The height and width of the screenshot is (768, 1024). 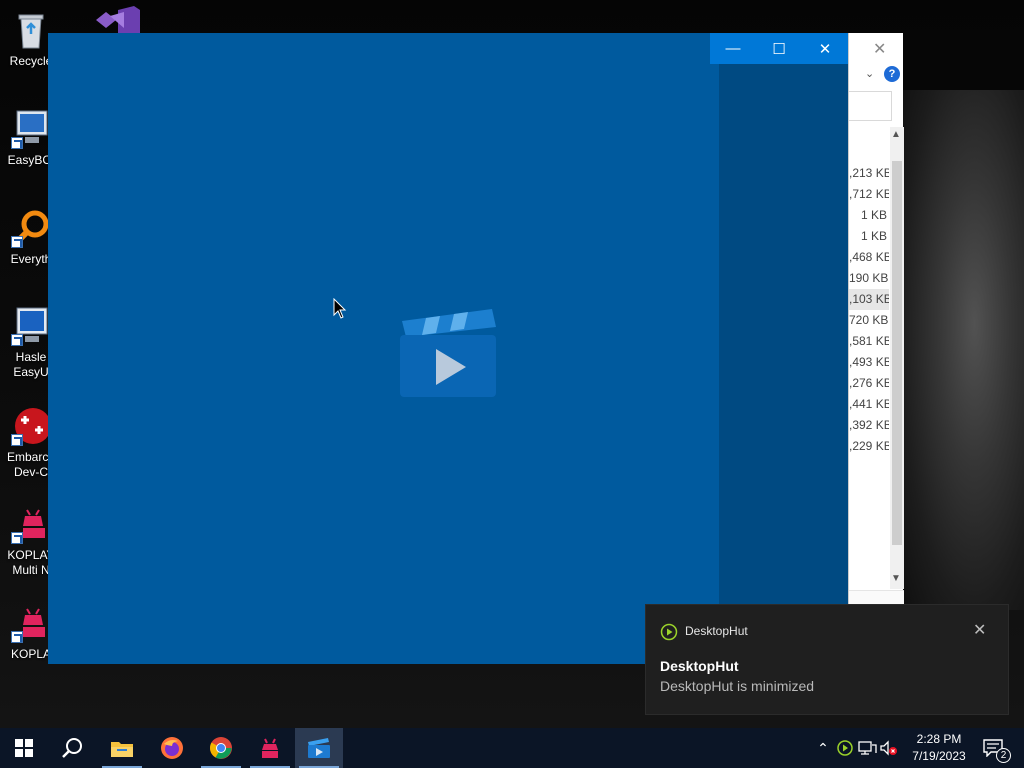 What do you see at coordinates (737, 686) in the screenshot?
I see `toast-body: DesktopHut is minimized` at bounding box center [737, 686].